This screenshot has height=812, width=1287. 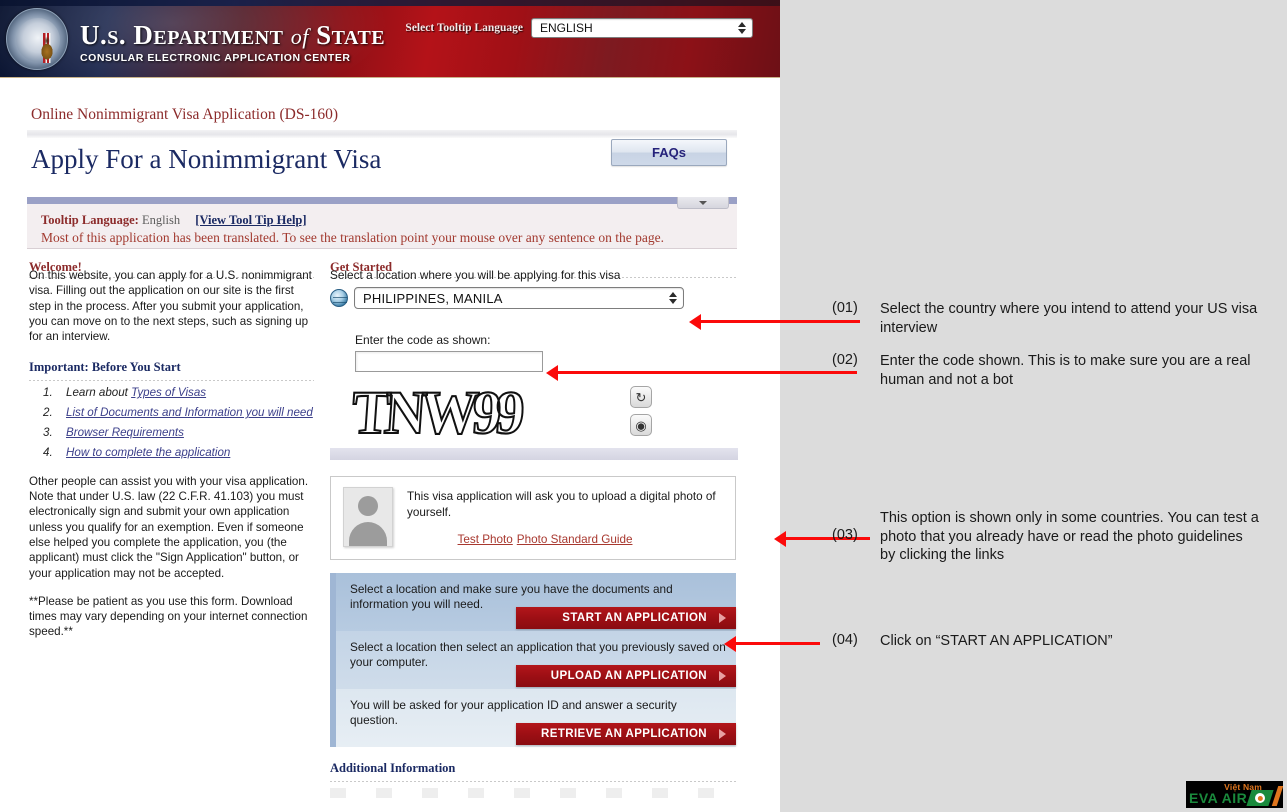 I want to click on refresh-icon: ↻, so click(x=641, y=397).